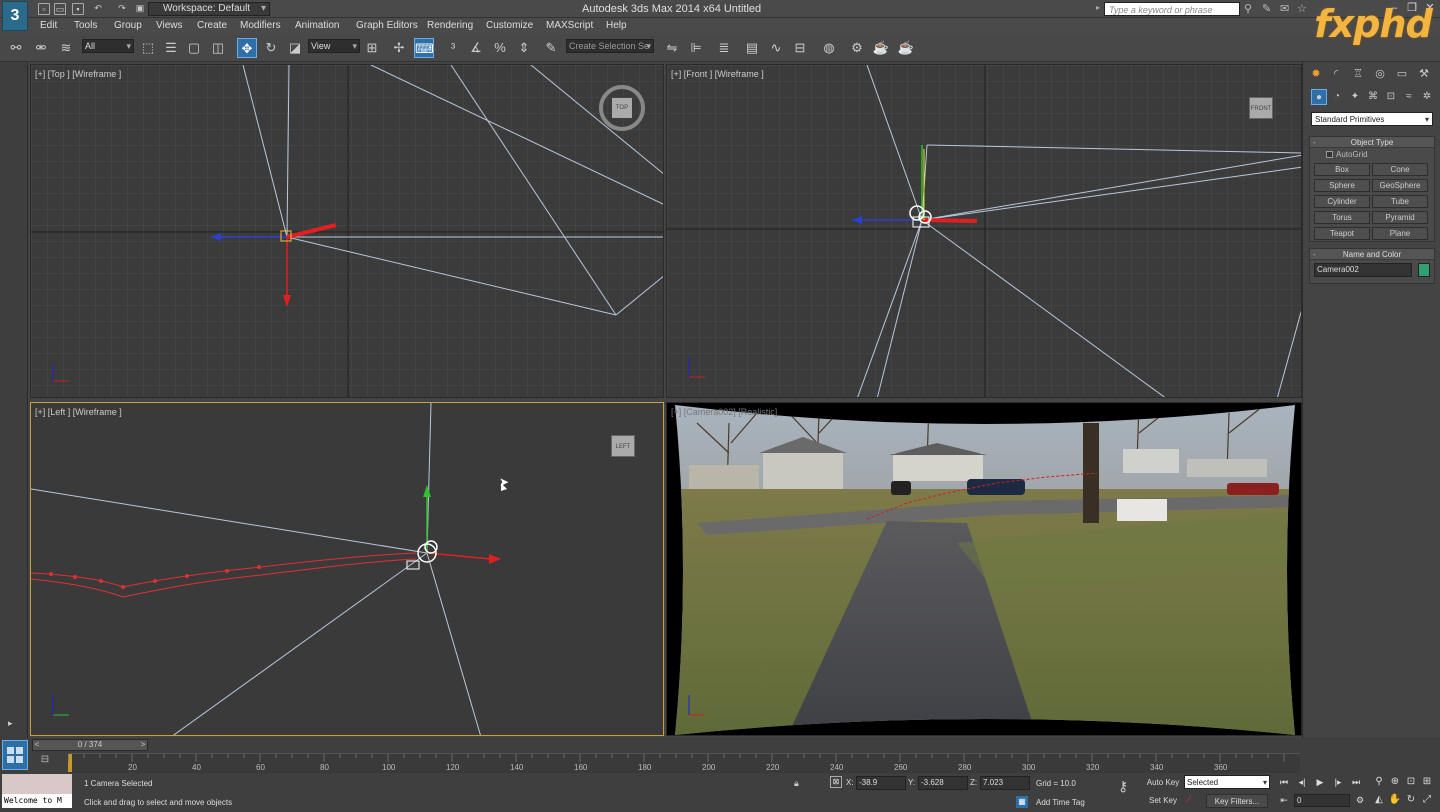 The height and width of the screenshot is (812, 1440). What do you see at coordinates (509, 25) in the screenshot?
I see `menu-customize: Customize` at bounding box center [509, 25].